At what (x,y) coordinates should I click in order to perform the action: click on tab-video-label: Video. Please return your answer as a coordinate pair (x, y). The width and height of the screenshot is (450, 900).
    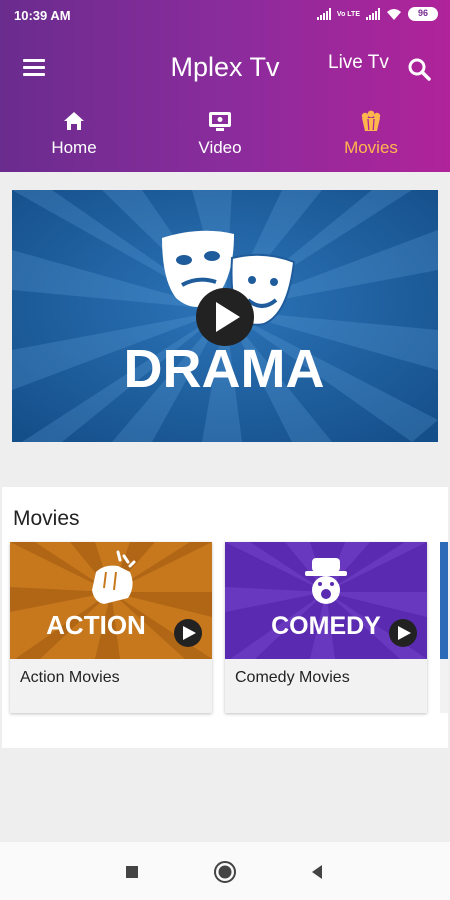
    Looking at the image, I should click on (220, 147).